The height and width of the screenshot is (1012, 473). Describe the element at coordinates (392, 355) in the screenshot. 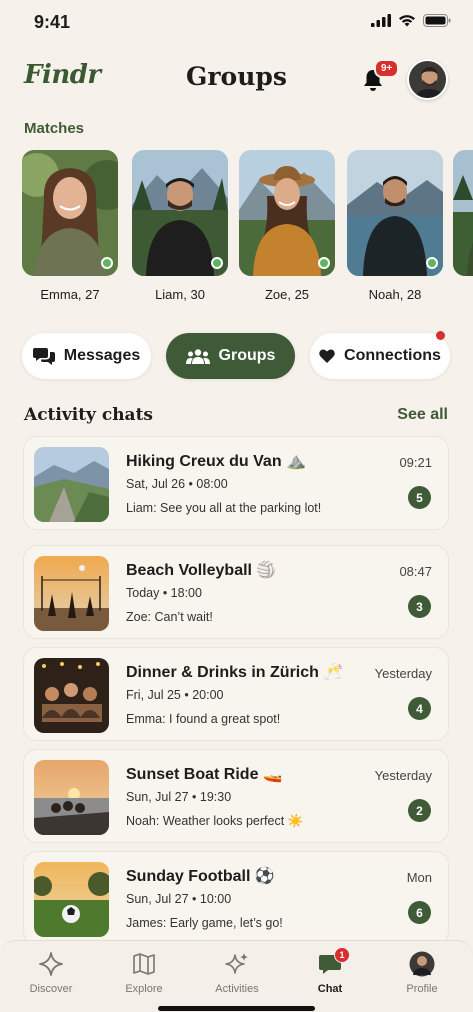

I see `tab-label: Connections` at that location.